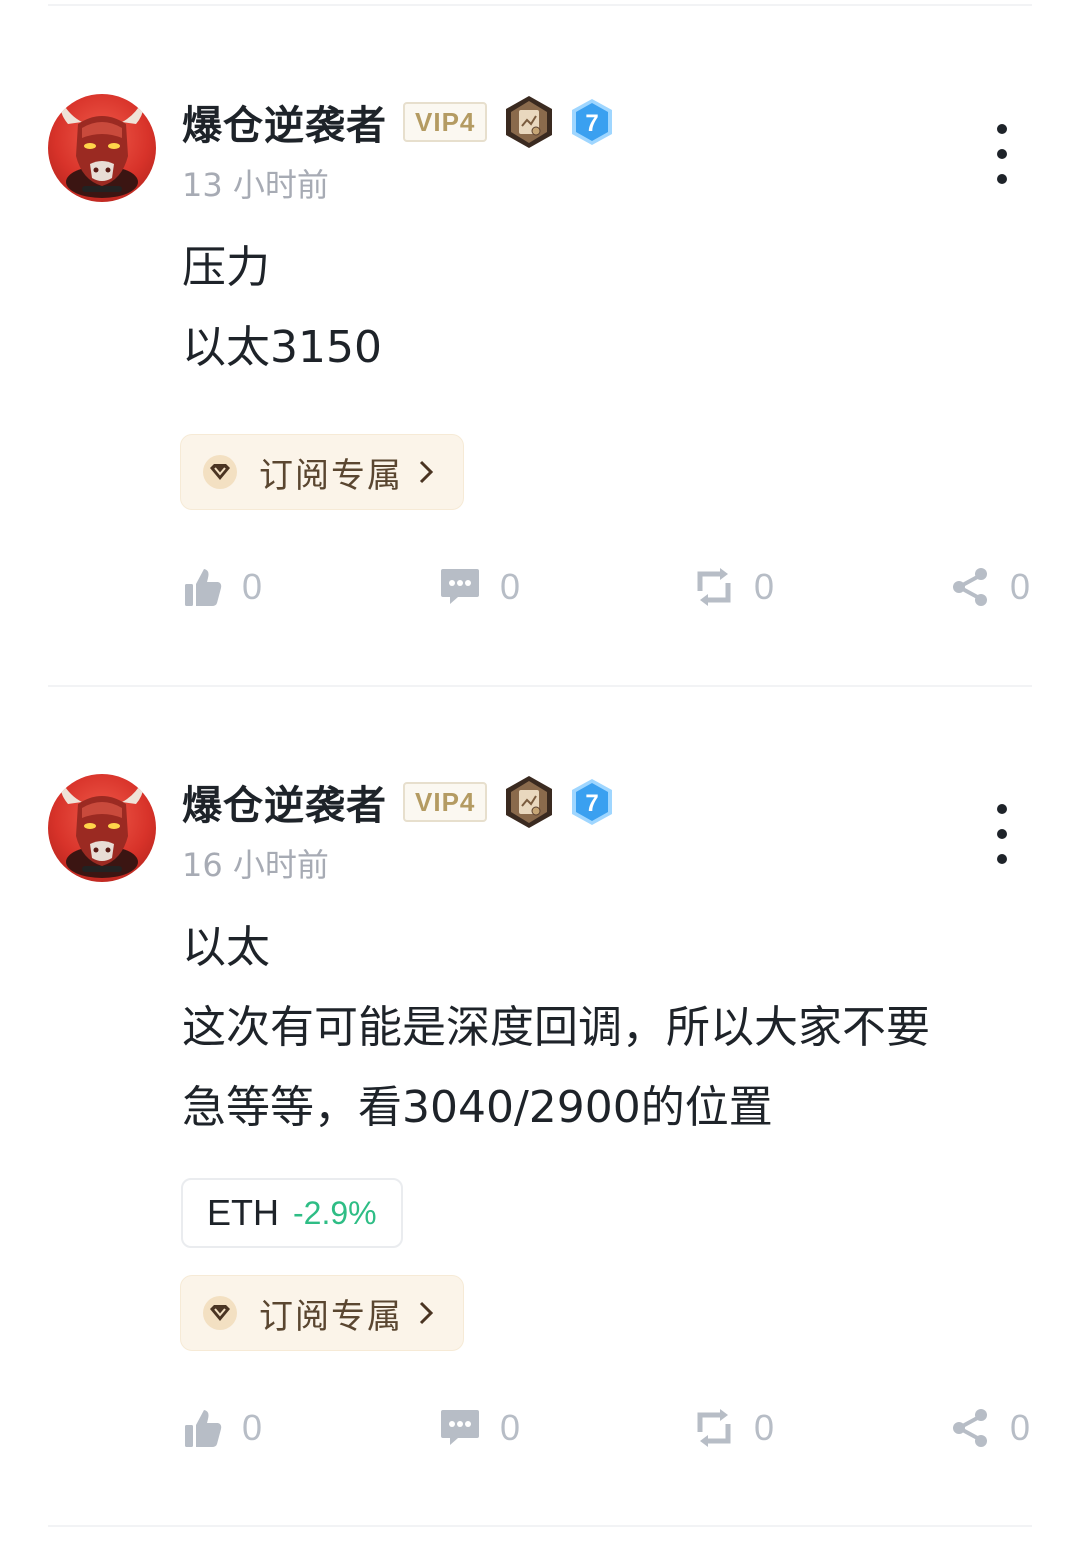 The height and width of the screenshot is (1552, 1080). I want to click on content-line: 以太, so click(226, 947).